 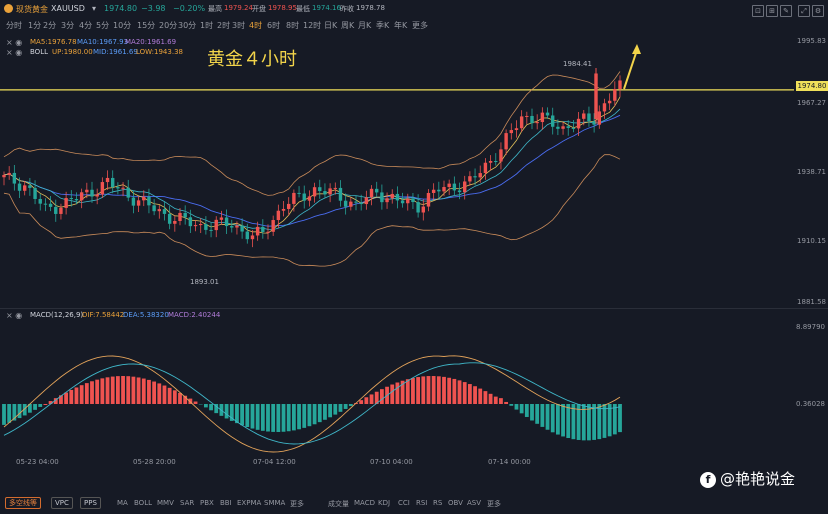 What do you see at coordinates (206, 25) in the screenshot?
I see `timeframe-10: 1时` at bounding box center [206, 25].